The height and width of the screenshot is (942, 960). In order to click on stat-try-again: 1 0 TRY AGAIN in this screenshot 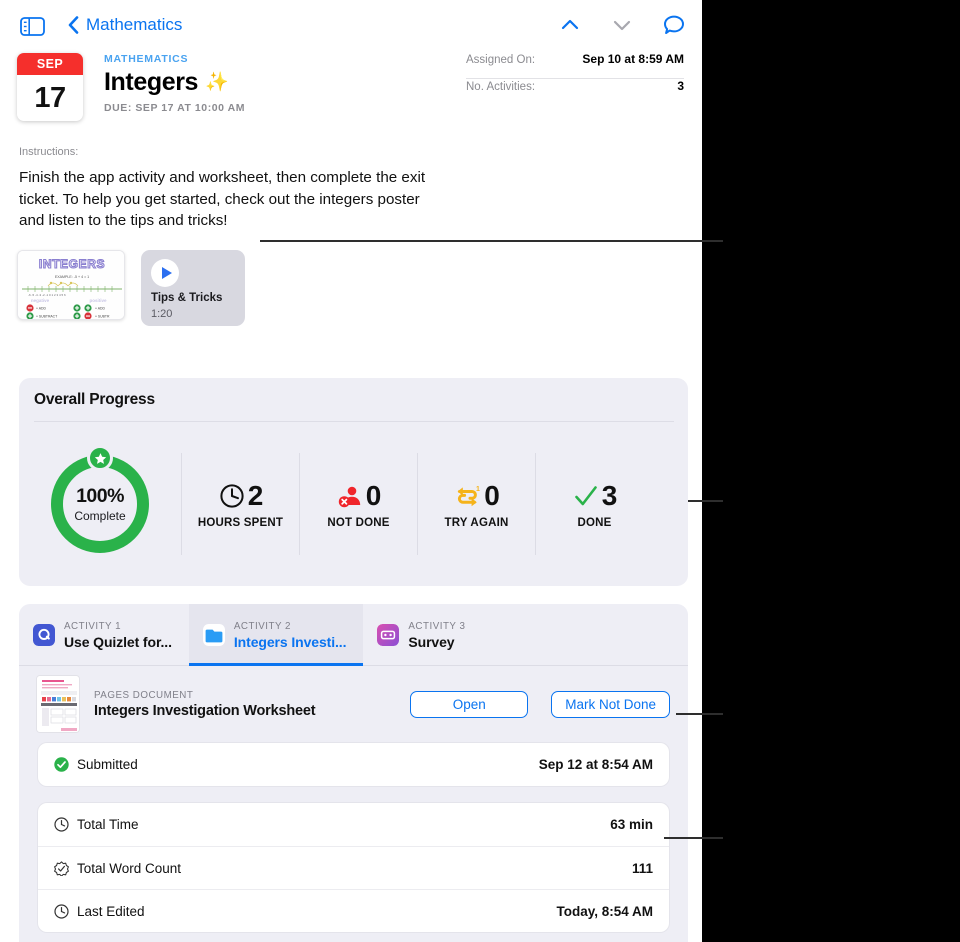, I will do `click(476, 504)`.